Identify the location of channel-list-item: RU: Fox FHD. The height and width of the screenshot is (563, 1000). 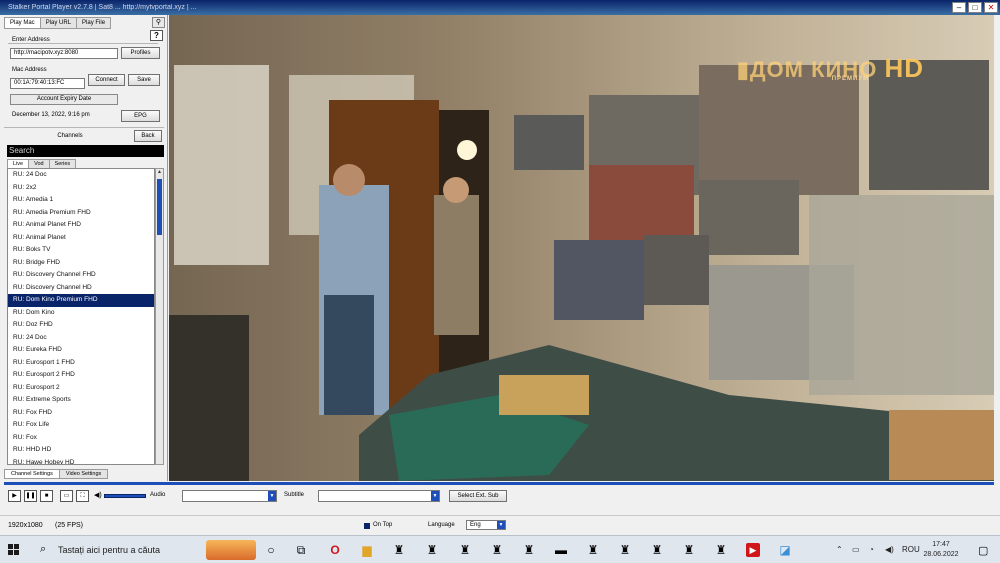
(81, 413).